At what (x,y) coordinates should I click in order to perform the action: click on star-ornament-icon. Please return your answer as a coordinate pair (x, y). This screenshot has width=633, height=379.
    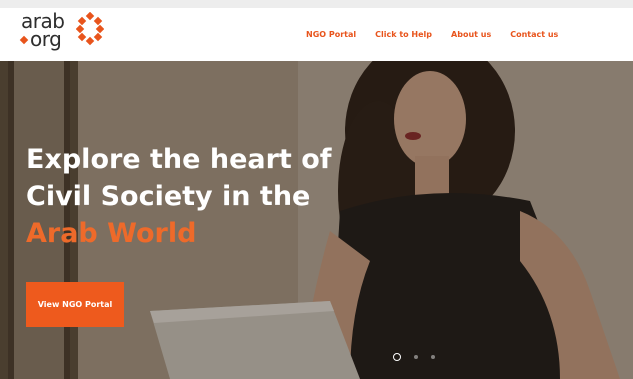
    Looking at the image, I should click on (90, 29).